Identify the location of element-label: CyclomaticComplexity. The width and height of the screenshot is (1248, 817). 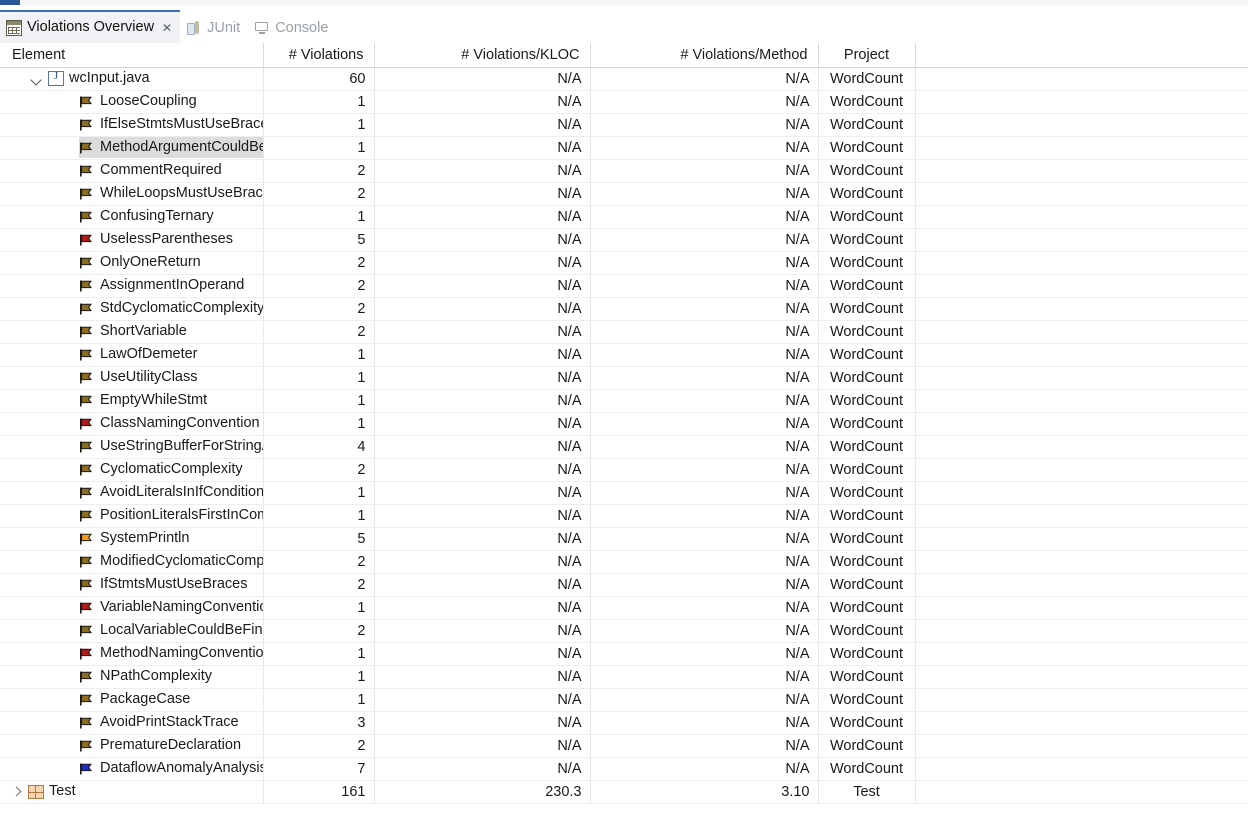
(171, 469).